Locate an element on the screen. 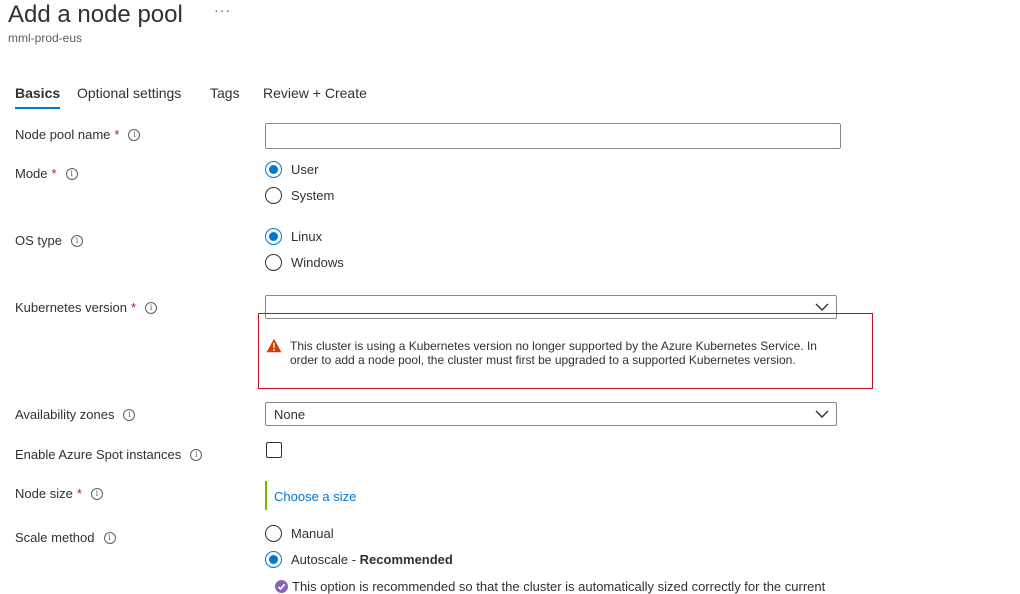  tab-basics: Basics is located at coordinates (38, 97).